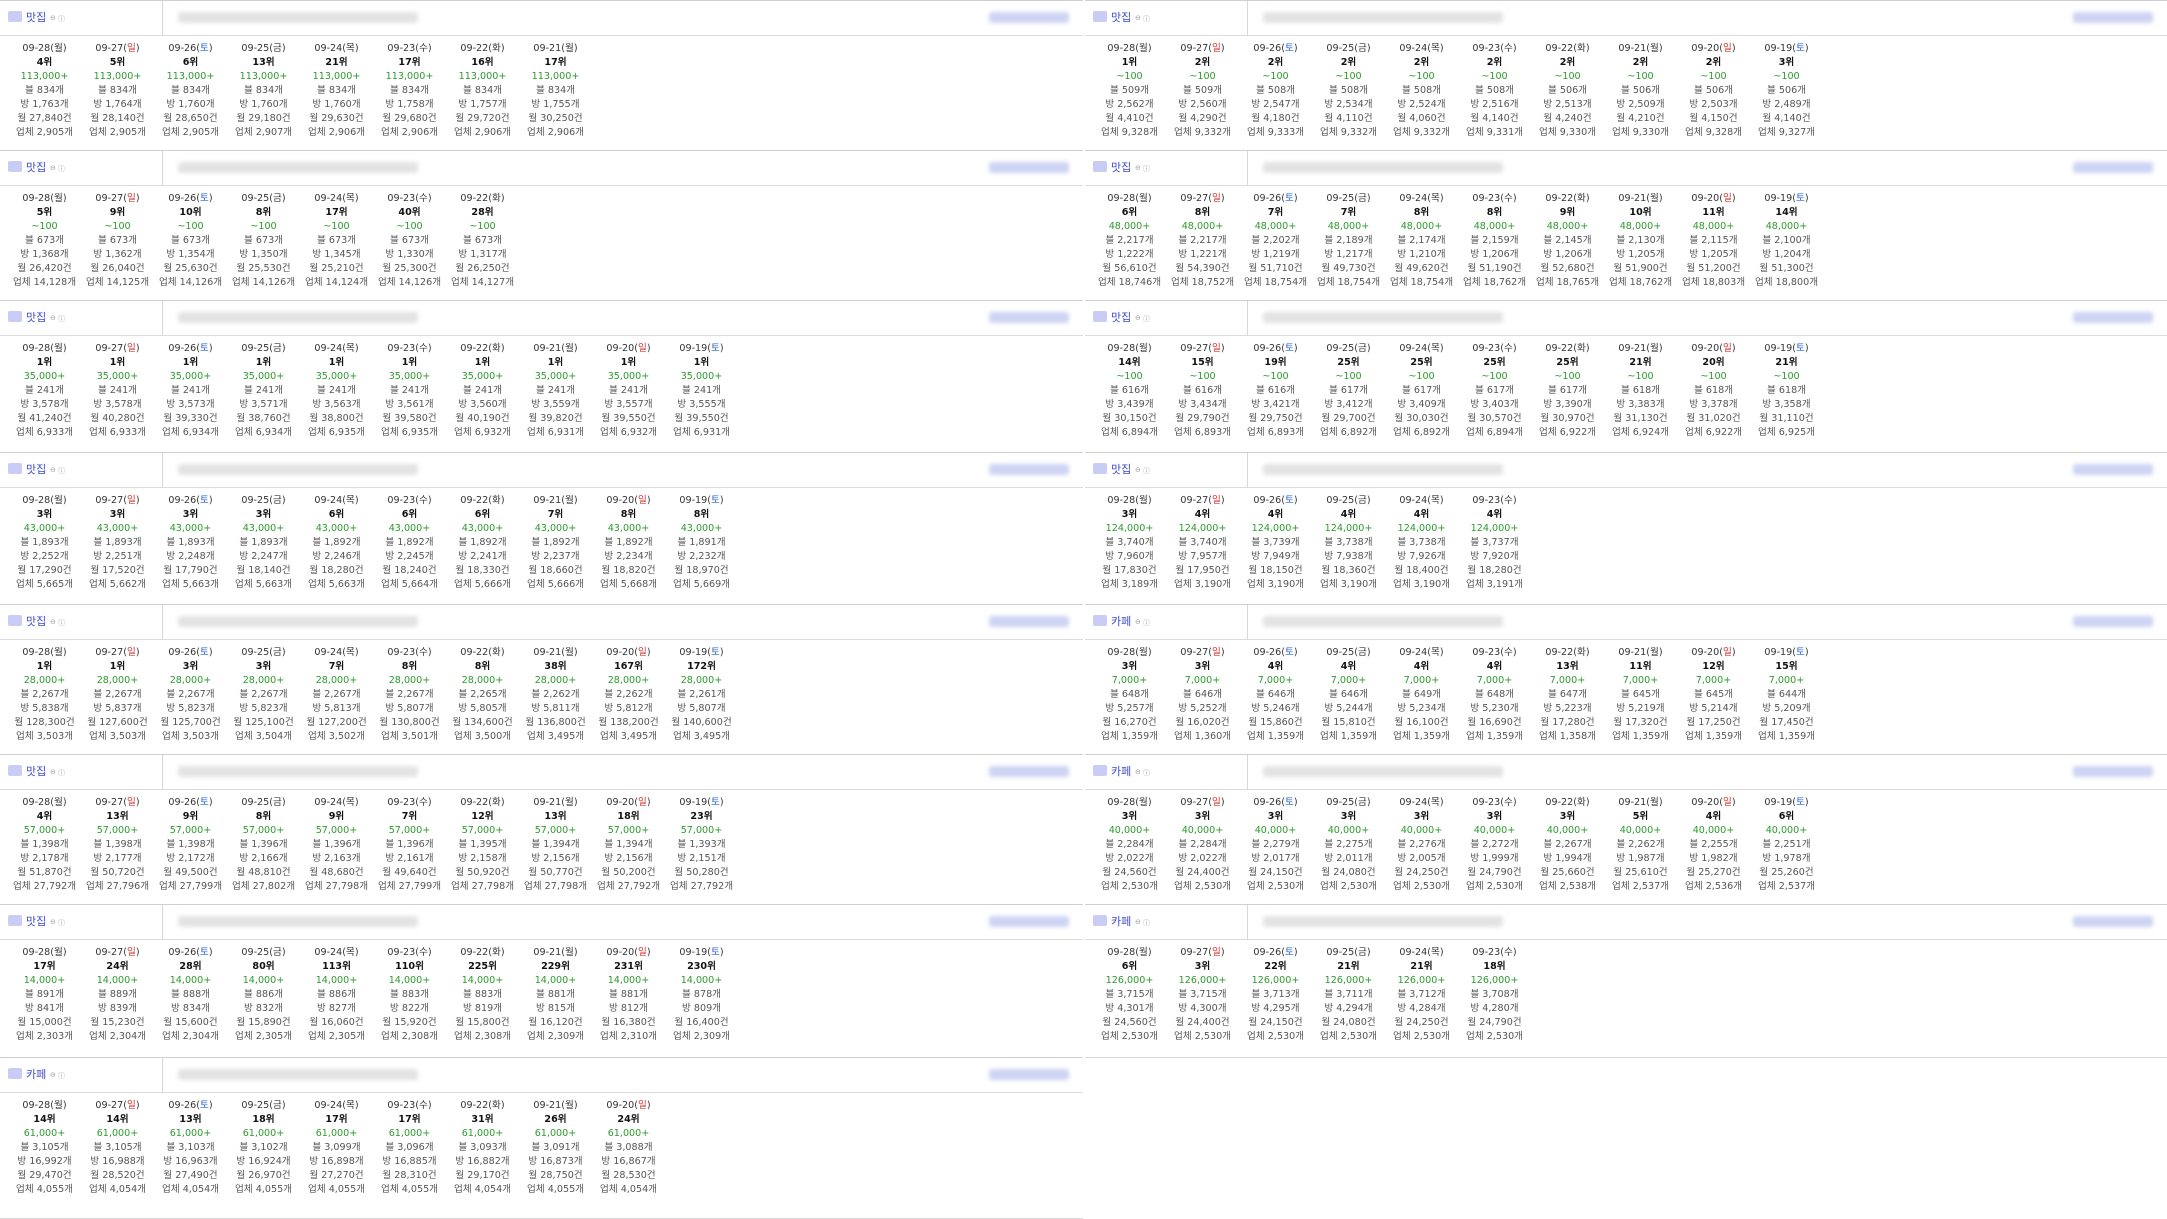  I want to click on date-value: 09-19, so click(693, 802).